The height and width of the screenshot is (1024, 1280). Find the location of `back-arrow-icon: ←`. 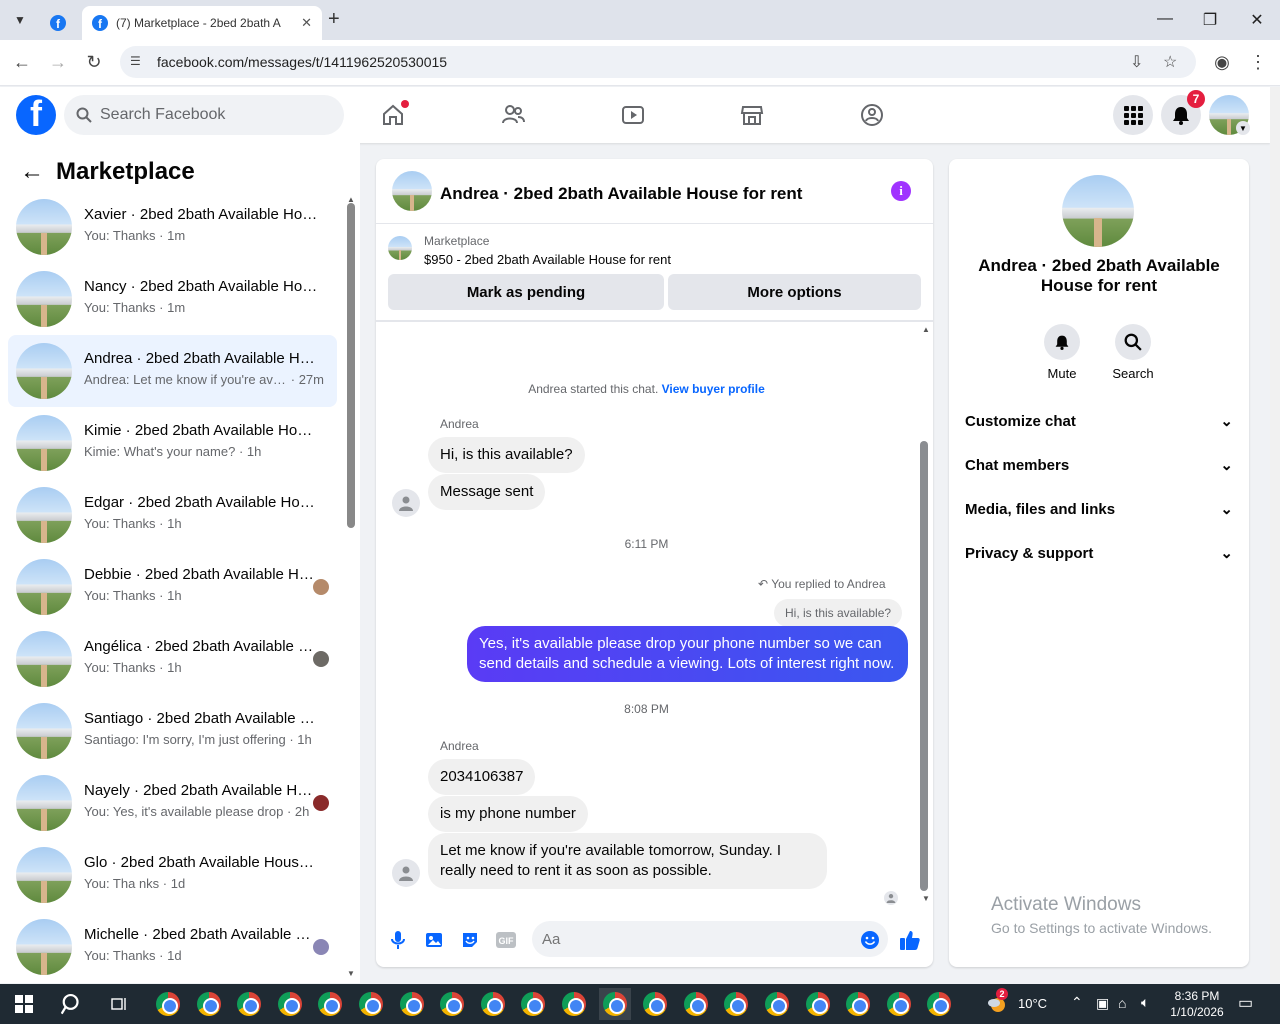

back-arrow-icon: ← is located at coordinates (32, 172).